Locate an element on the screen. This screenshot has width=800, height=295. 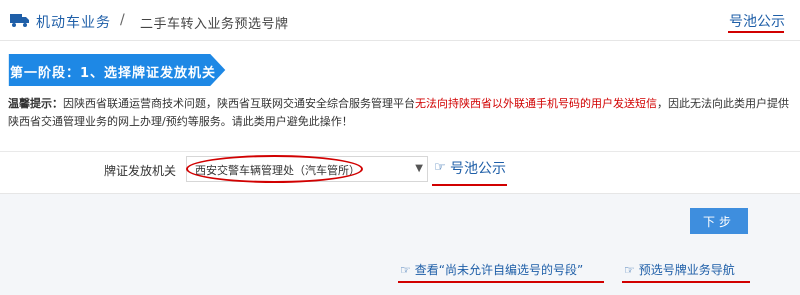
annotation-ellipse is located at coordinates (274, 169).